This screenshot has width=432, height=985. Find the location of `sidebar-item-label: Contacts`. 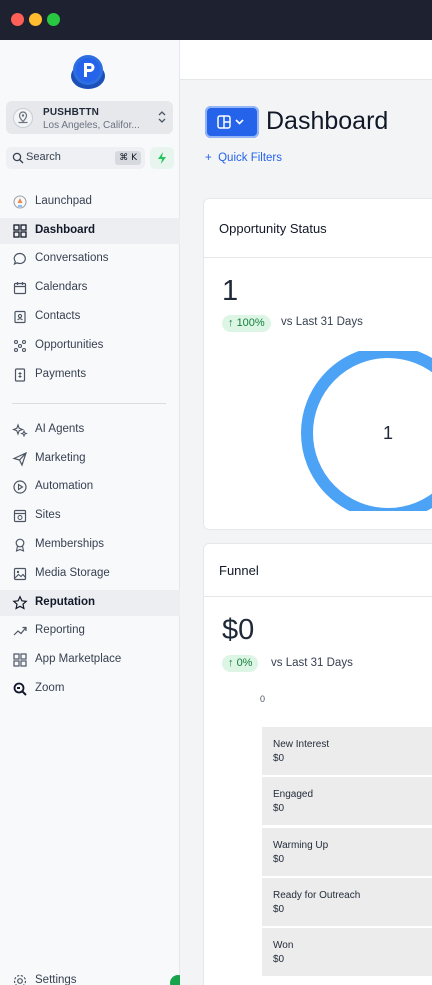

sidebar-item-label: Contacts is located at coordinates (58, 316).